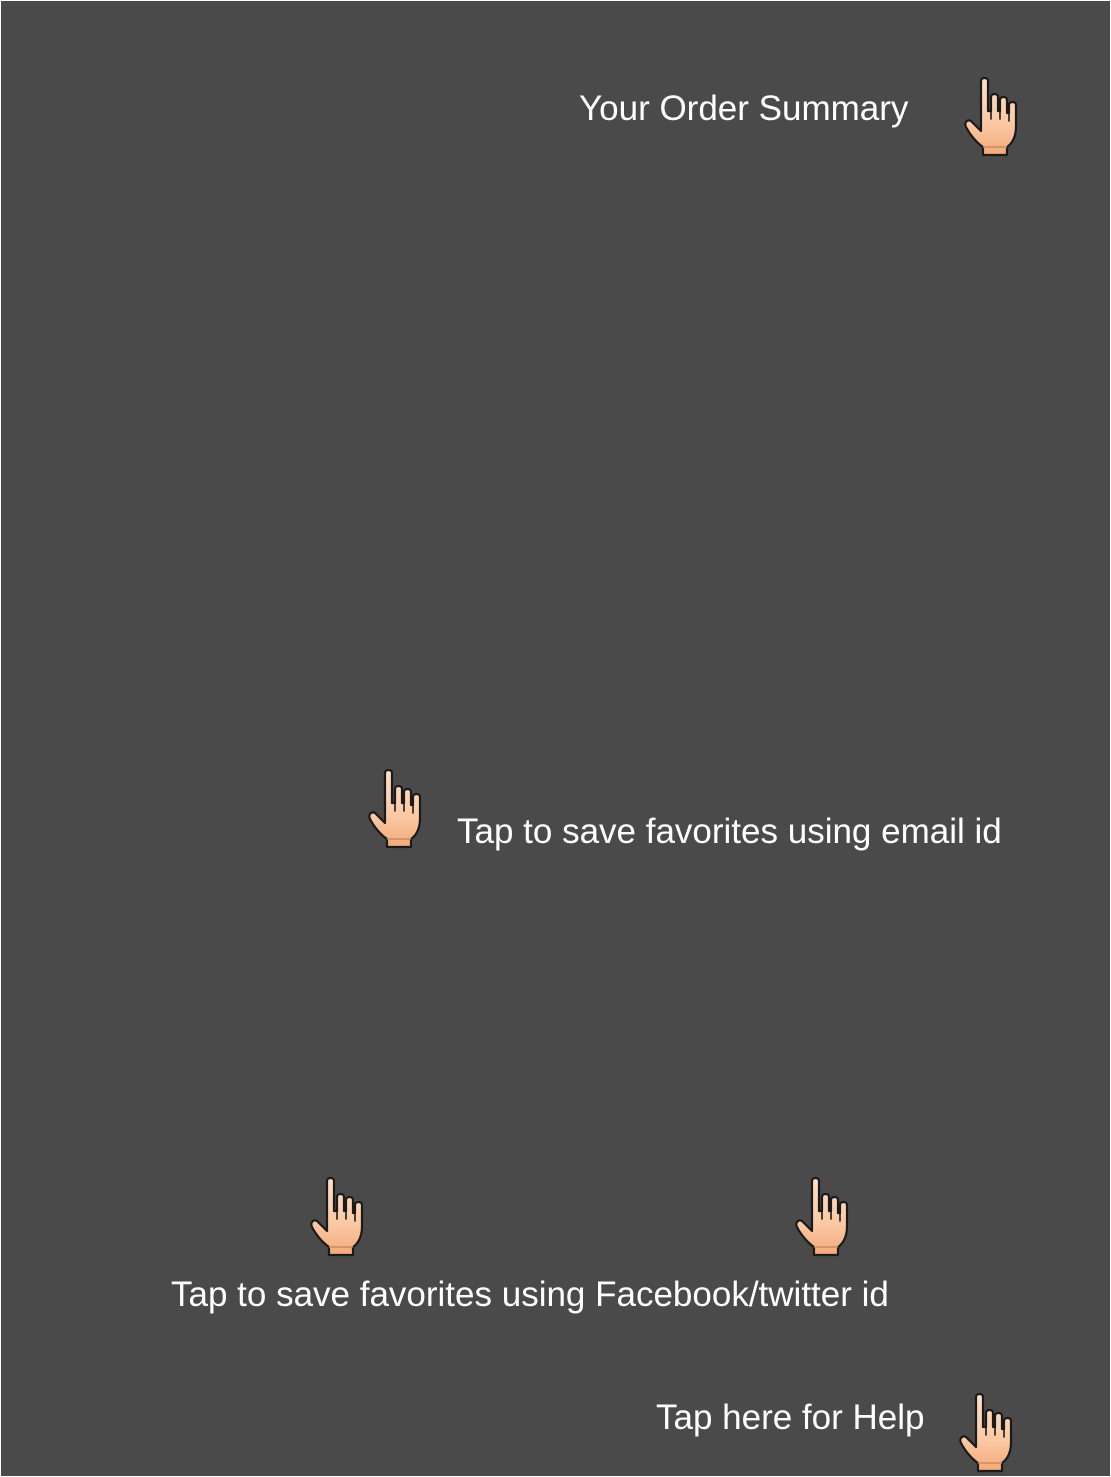 The height and width of the screenshot is (1477, 1111). What do you see at coordinates (790, 1417) in the screenshot?
I see `help-hint-label: Tap here for Help` at bounding box center [790, 1417].